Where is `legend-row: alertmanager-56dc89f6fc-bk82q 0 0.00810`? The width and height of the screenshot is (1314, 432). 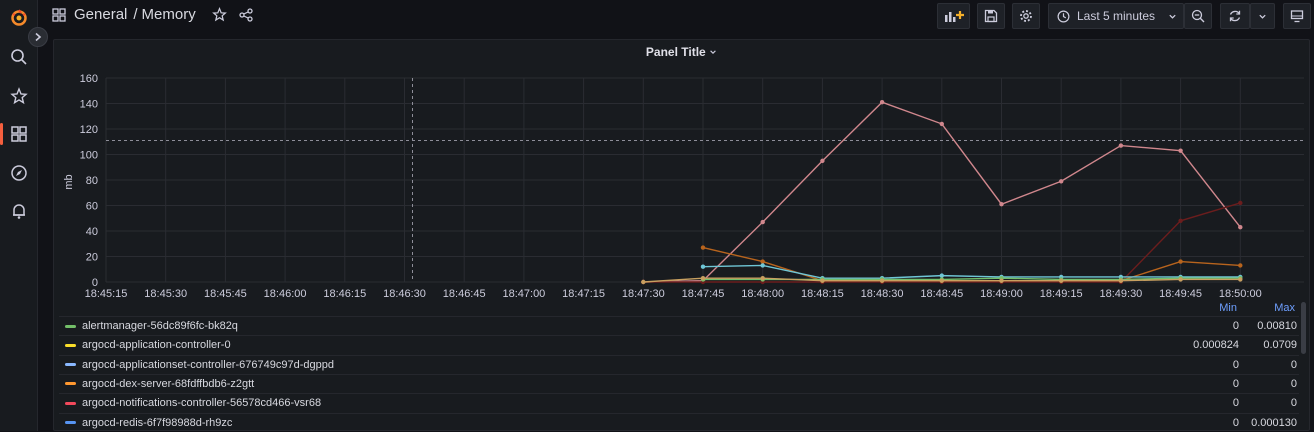
legend-row: alertmanager-56dc89f6fc-bk82q 0 0.00810 is located at coordinates (679, 325).